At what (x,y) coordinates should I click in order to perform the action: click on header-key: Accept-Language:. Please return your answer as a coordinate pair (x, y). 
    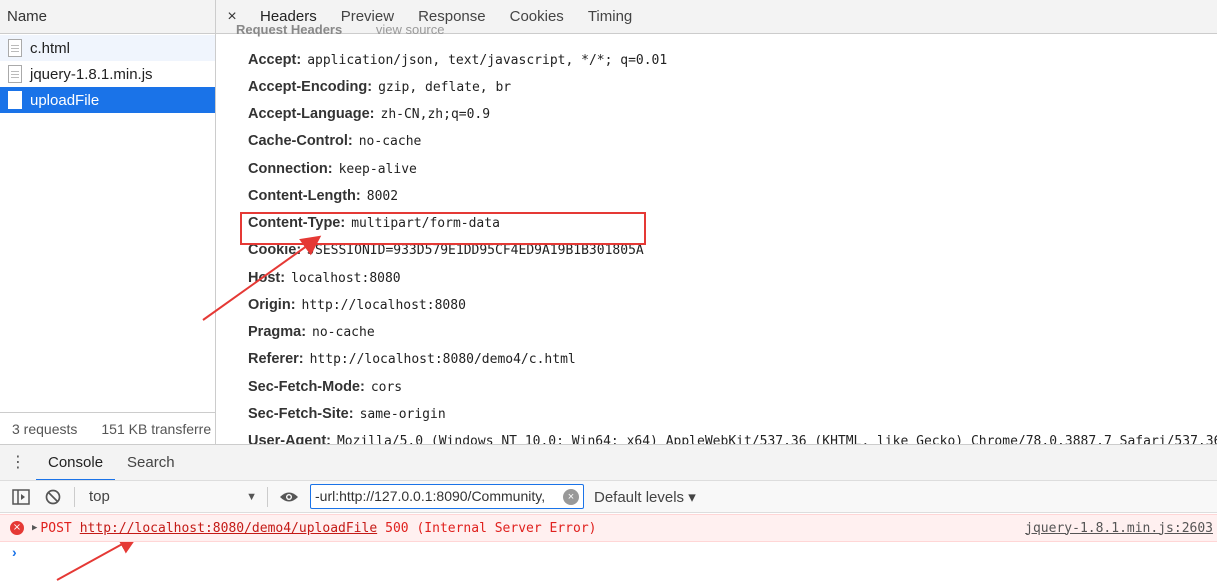
    Looking at the image, I should click on (311, 114).